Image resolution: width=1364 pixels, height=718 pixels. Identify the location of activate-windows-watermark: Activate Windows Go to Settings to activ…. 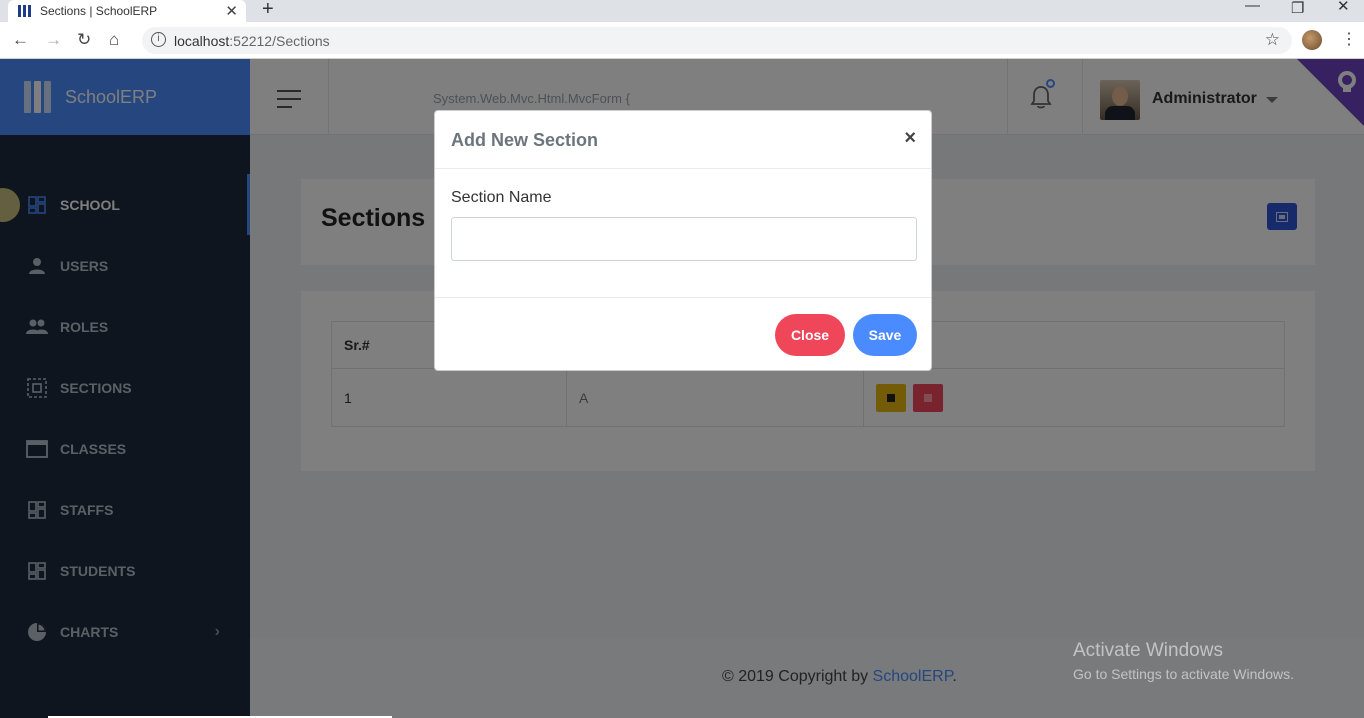
(1183, 661).